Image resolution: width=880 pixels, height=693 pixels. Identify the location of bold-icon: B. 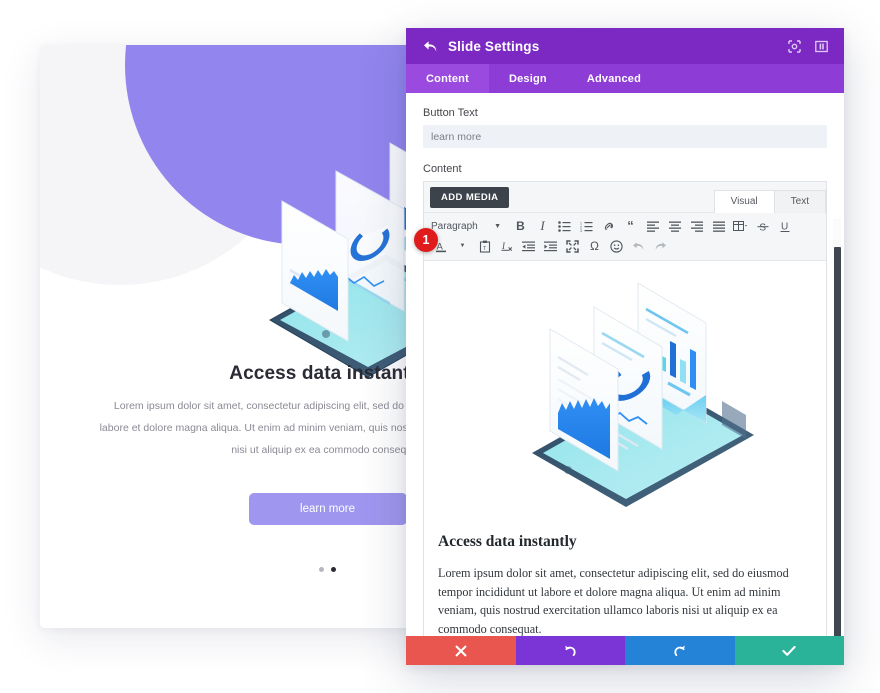
(520, 226).